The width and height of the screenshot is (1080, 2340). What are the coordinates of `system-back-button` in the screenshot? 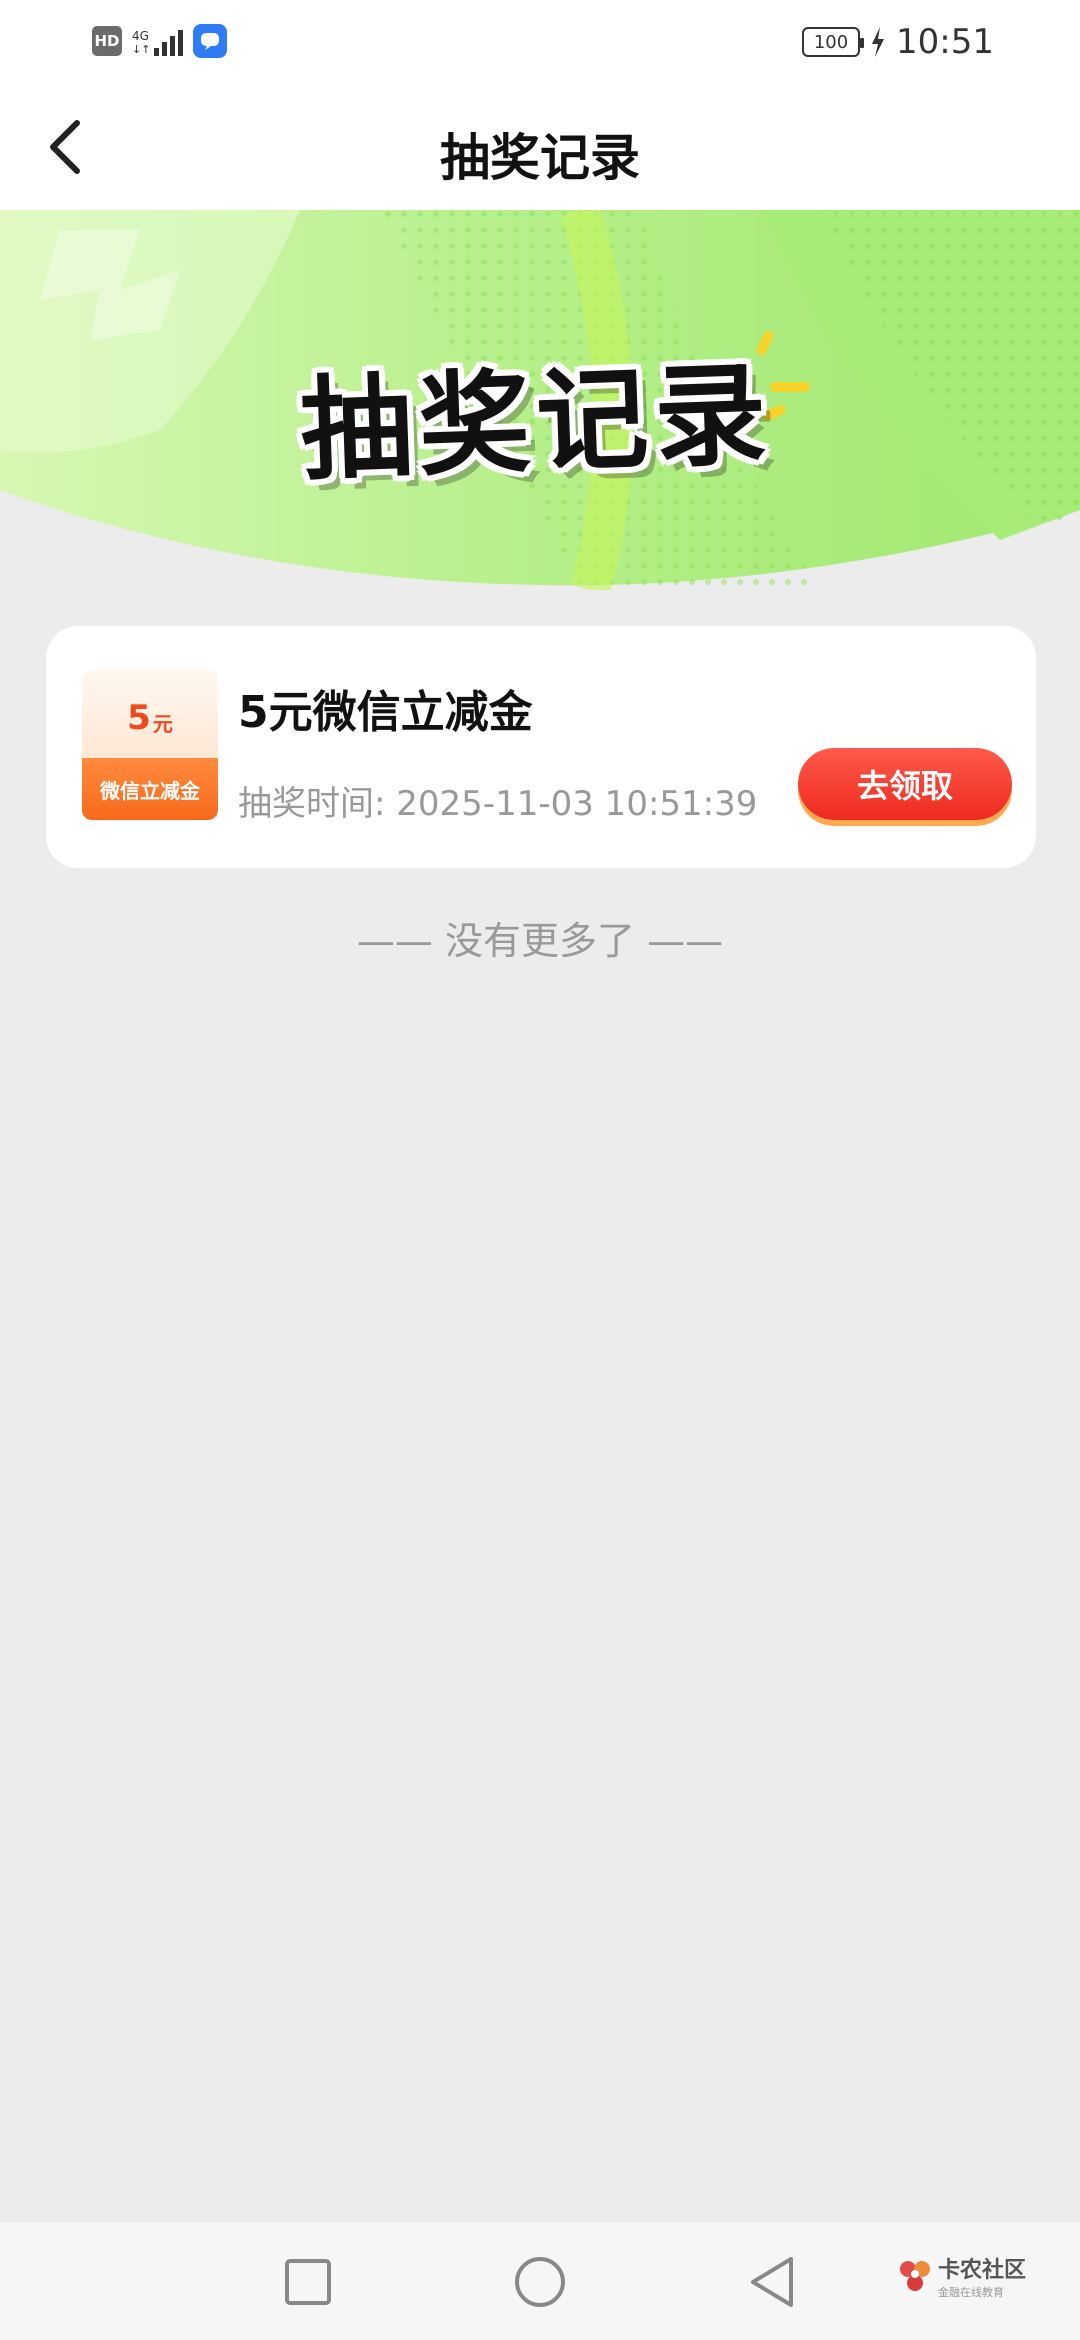 It's located at (772, 2282).